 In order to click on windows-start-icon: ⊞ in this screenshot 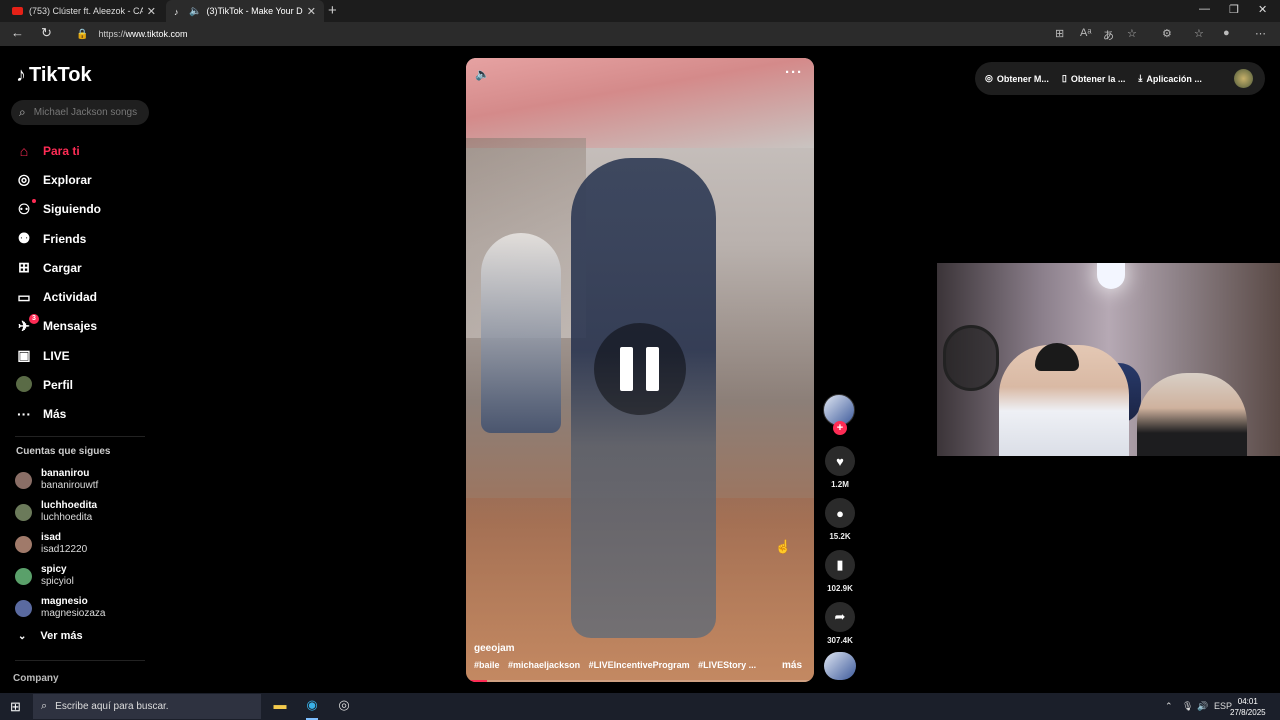, I will do `click(15, 707)`.